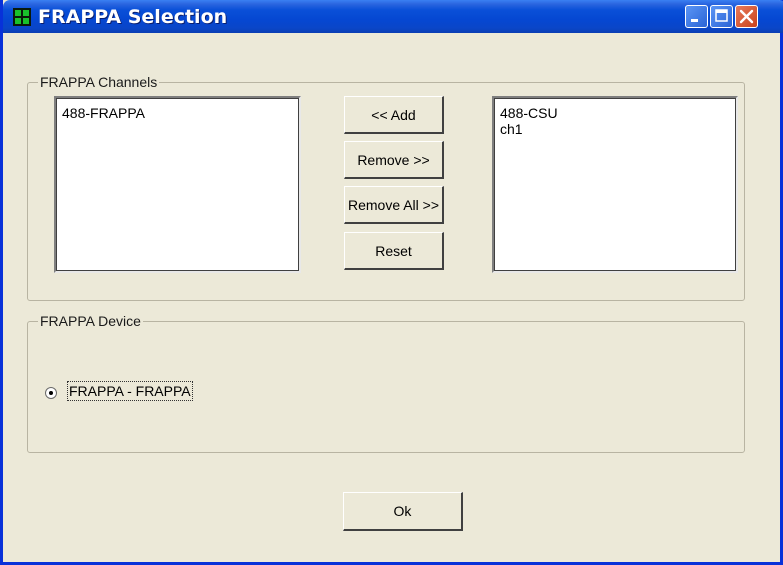 This screenshot has height=565, width=783. What do you see at coordinates (177, 184) in the screenshot?
I see `available-channels-list: 488-FRAPPA` at bounding box center [177, 184].